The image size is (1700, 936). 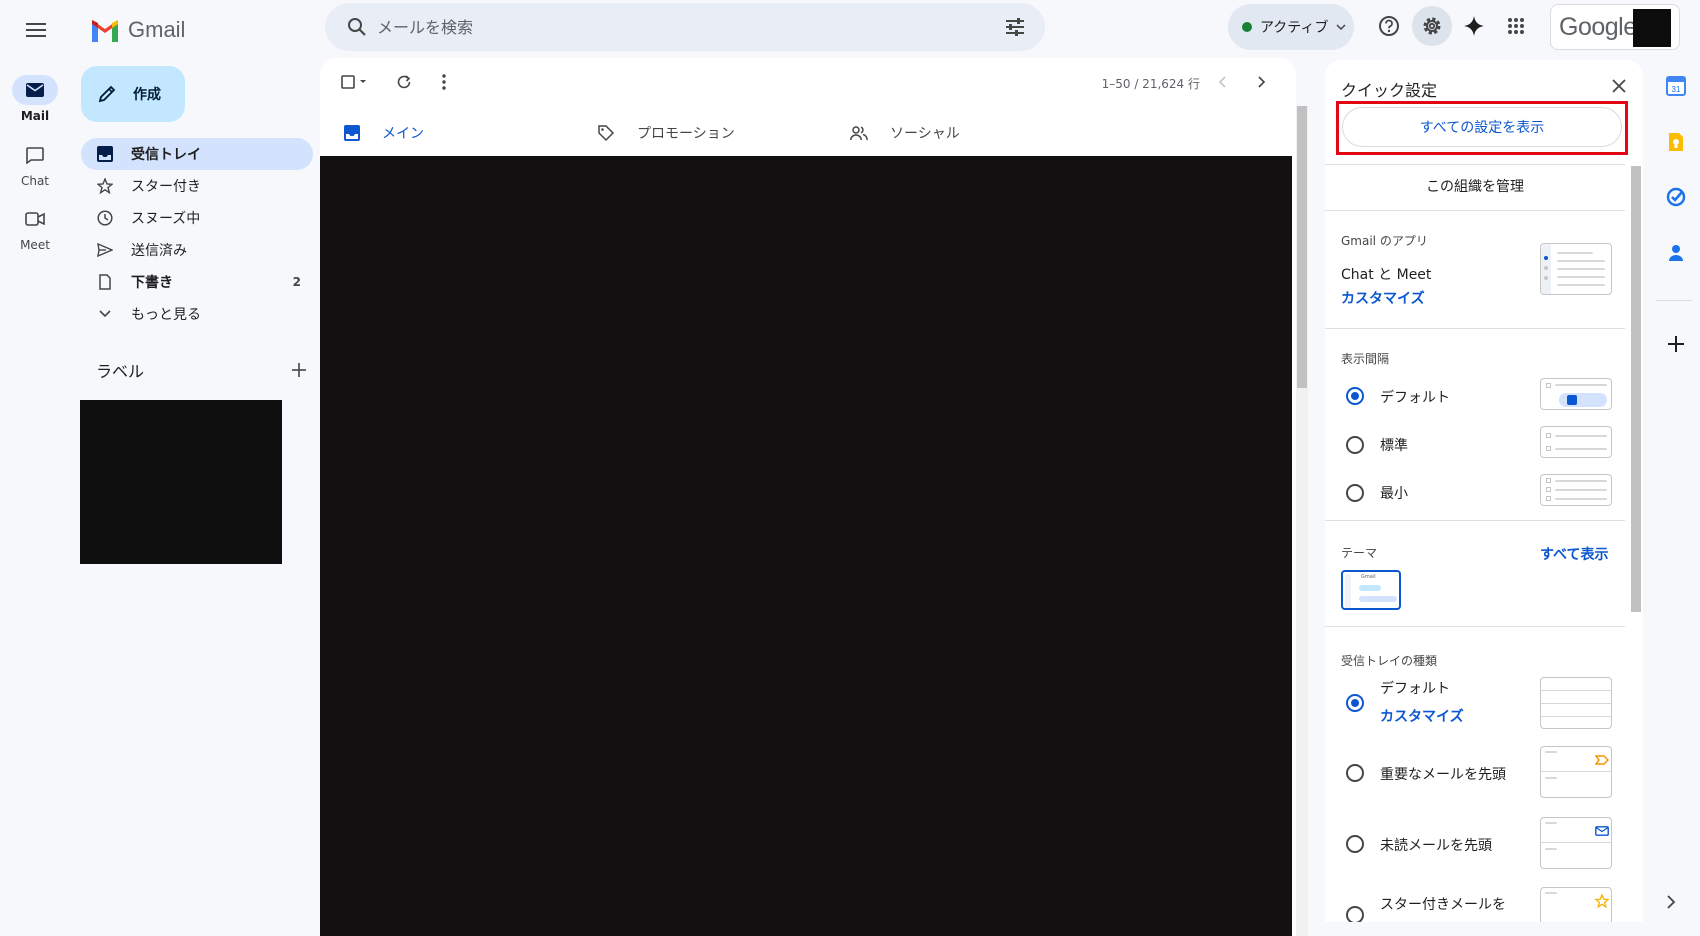 What do you see at coordinates (1475, 186) in the screenshot?
I see `manage-organization-link: この組織を管理` at bounding box center [1475, 186].